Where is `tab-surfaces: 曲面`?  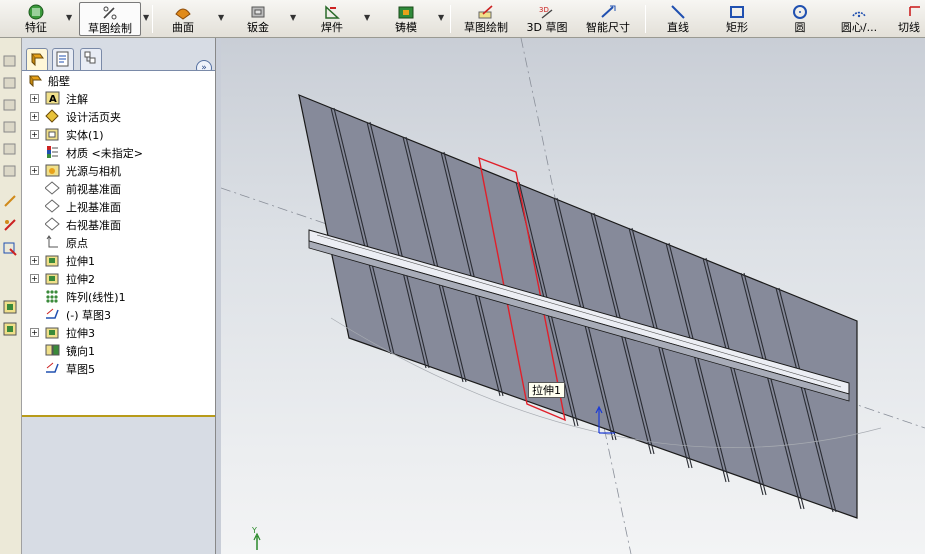 tab-surfaces: 曲面 is located at coordinates (183, 19).